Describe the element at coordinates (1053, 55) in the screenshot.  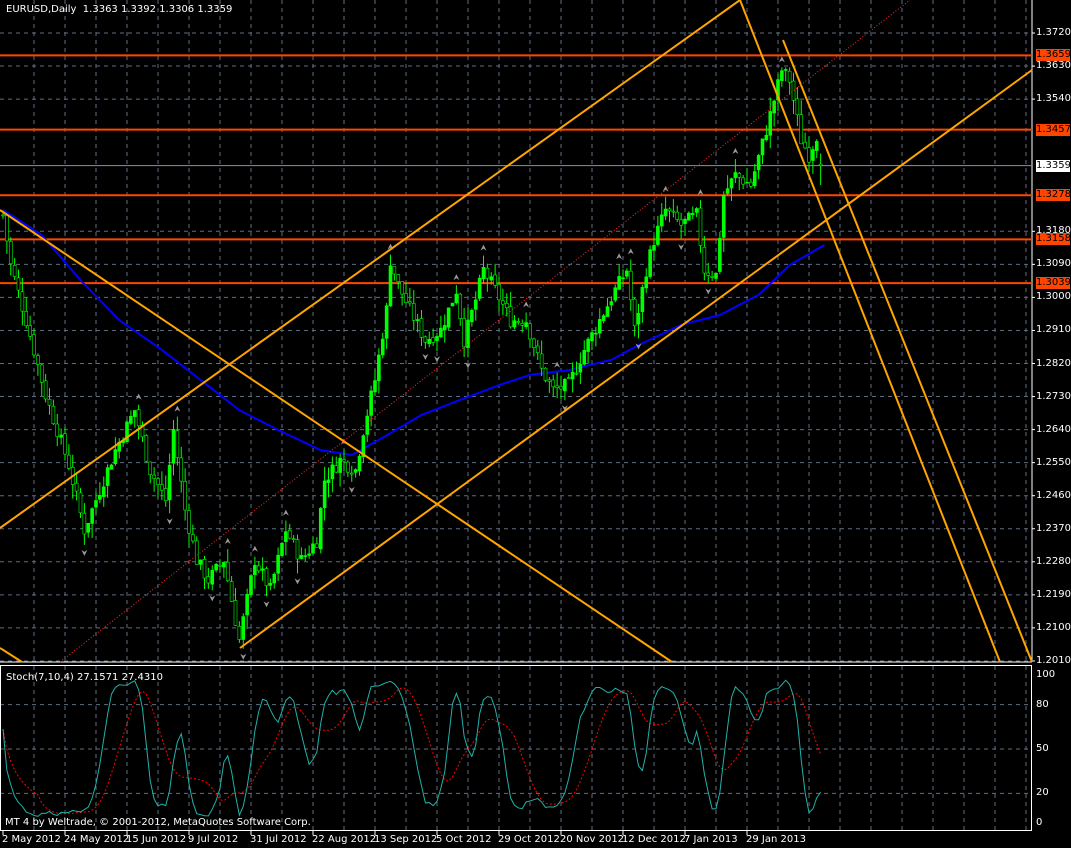
I see `horizontal-level-label: 1.3659` at that location.